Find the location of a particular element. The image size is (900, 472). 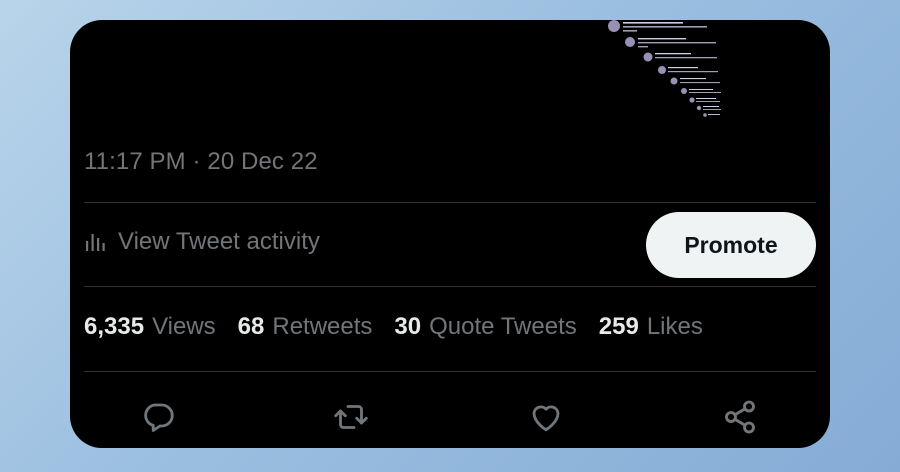

retweets-label: Retweets is located at coordinates (322, 326).